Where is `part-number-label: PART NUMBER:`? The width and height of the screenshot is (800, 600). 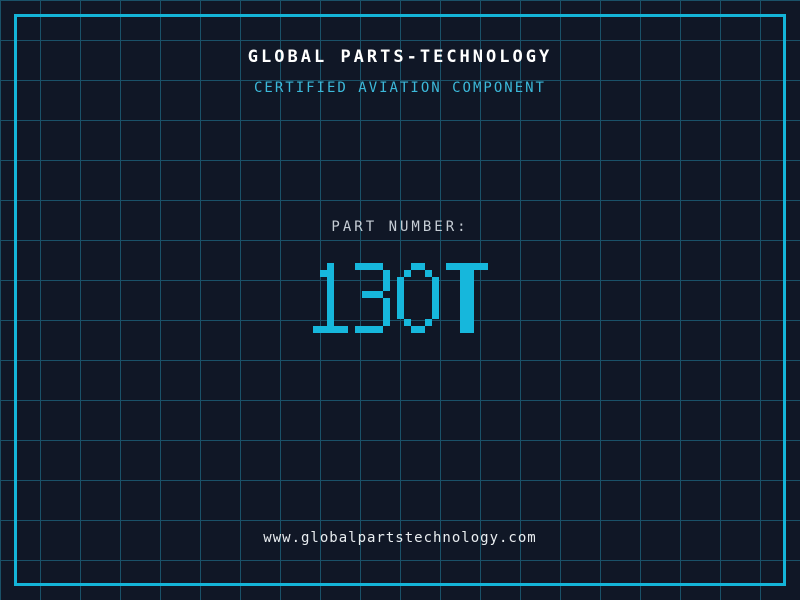
part-number-label: PART NUMBER: is located at coordinates (400, 227).